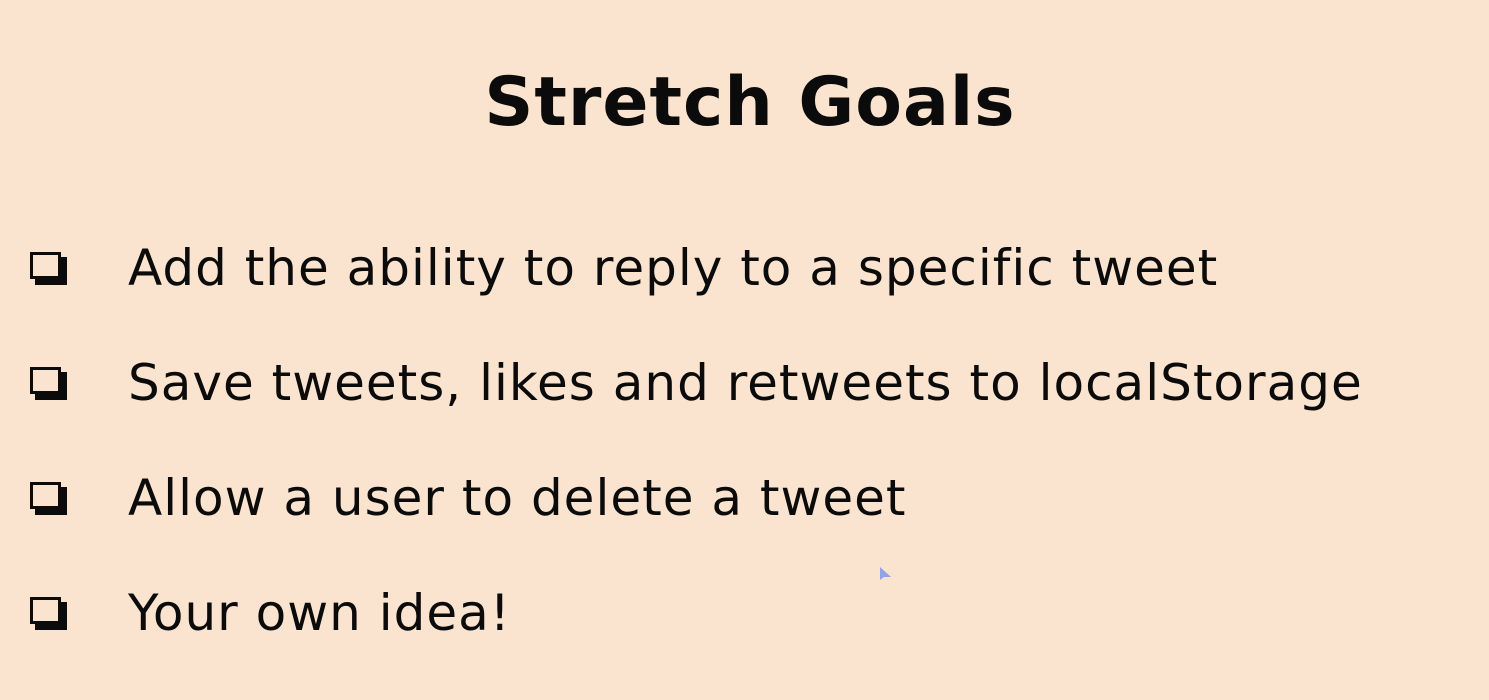 This screenshot has height=700, width=1489. I want to click on goal-text: Your own idea!, so click(319, 613).